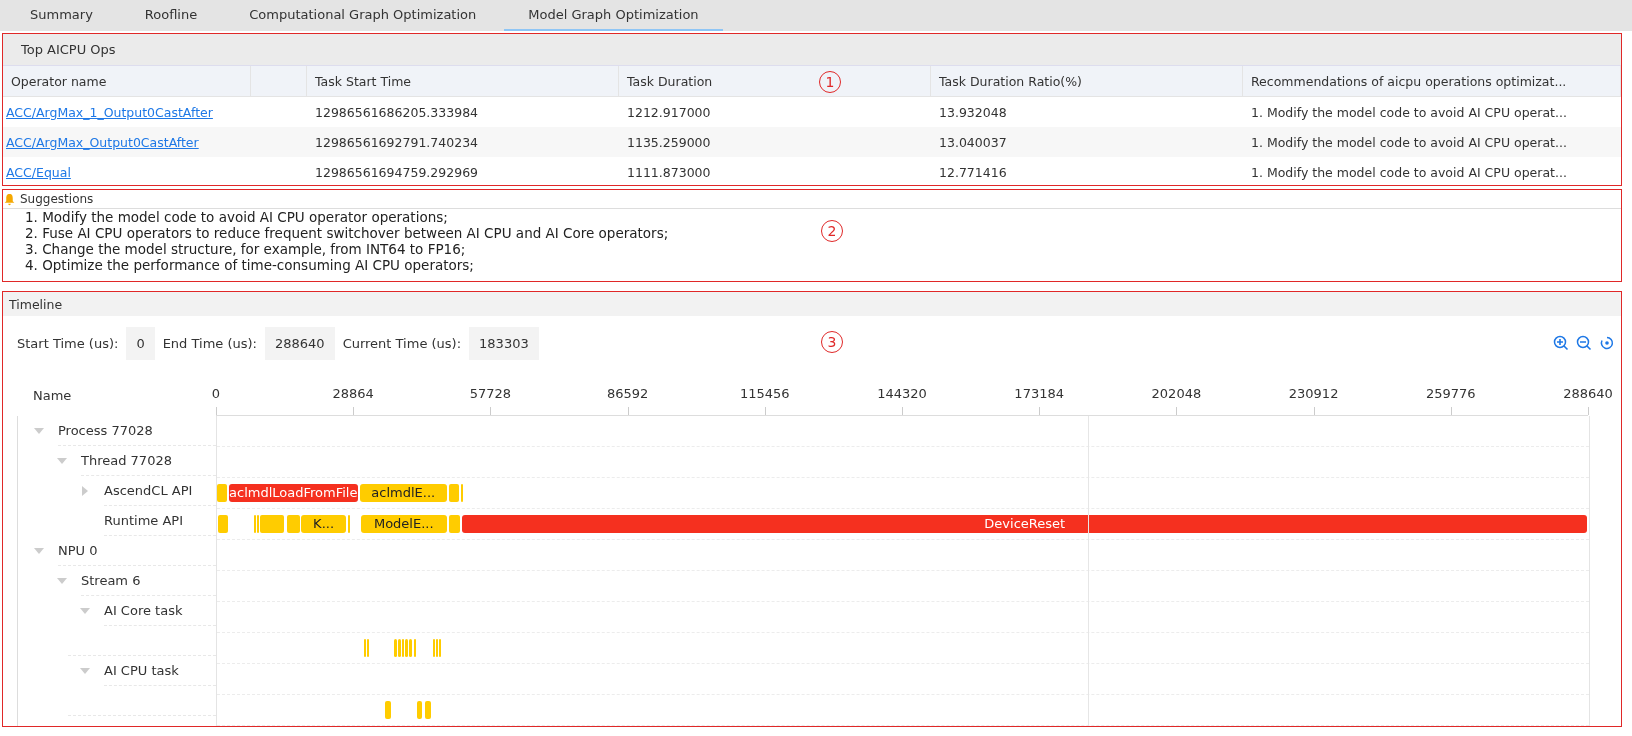 Image resolution: width=1632 pixels, height=736 pixels. Describe the element at coordinates (1607, 343) in the screenshot. I see `reset-view-icon` at that location.